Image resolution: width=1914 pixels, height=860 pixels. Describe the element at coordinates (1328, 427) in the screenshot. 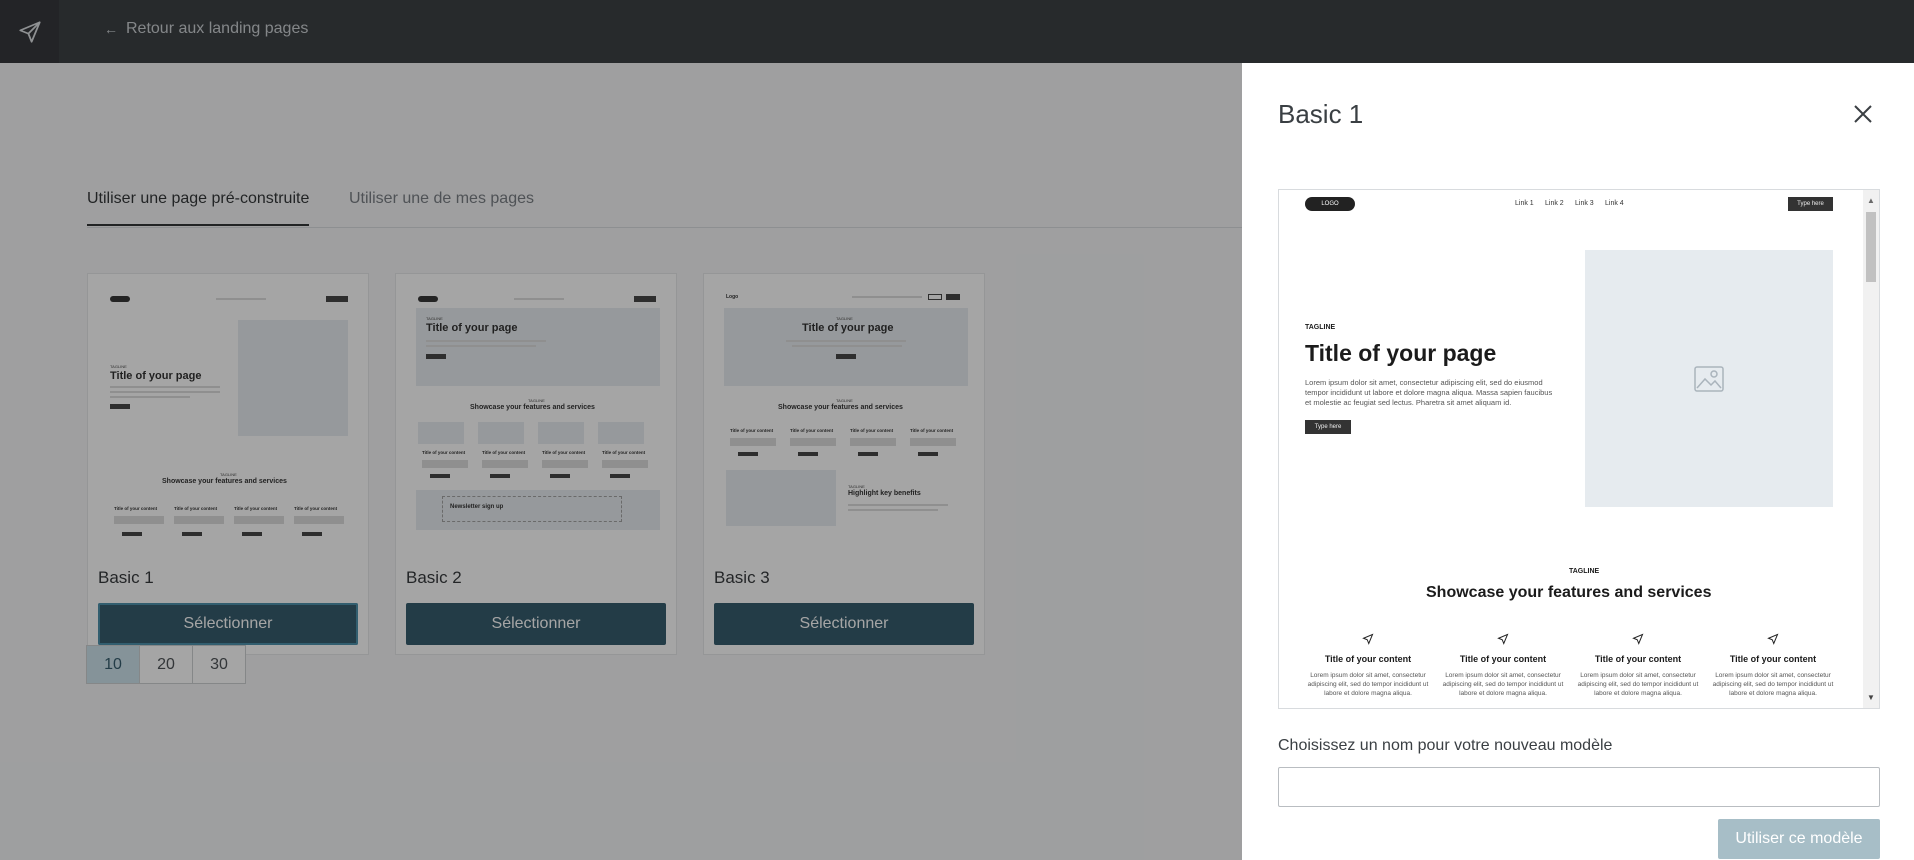

I see `preview-hero-button: Type here` at that location.